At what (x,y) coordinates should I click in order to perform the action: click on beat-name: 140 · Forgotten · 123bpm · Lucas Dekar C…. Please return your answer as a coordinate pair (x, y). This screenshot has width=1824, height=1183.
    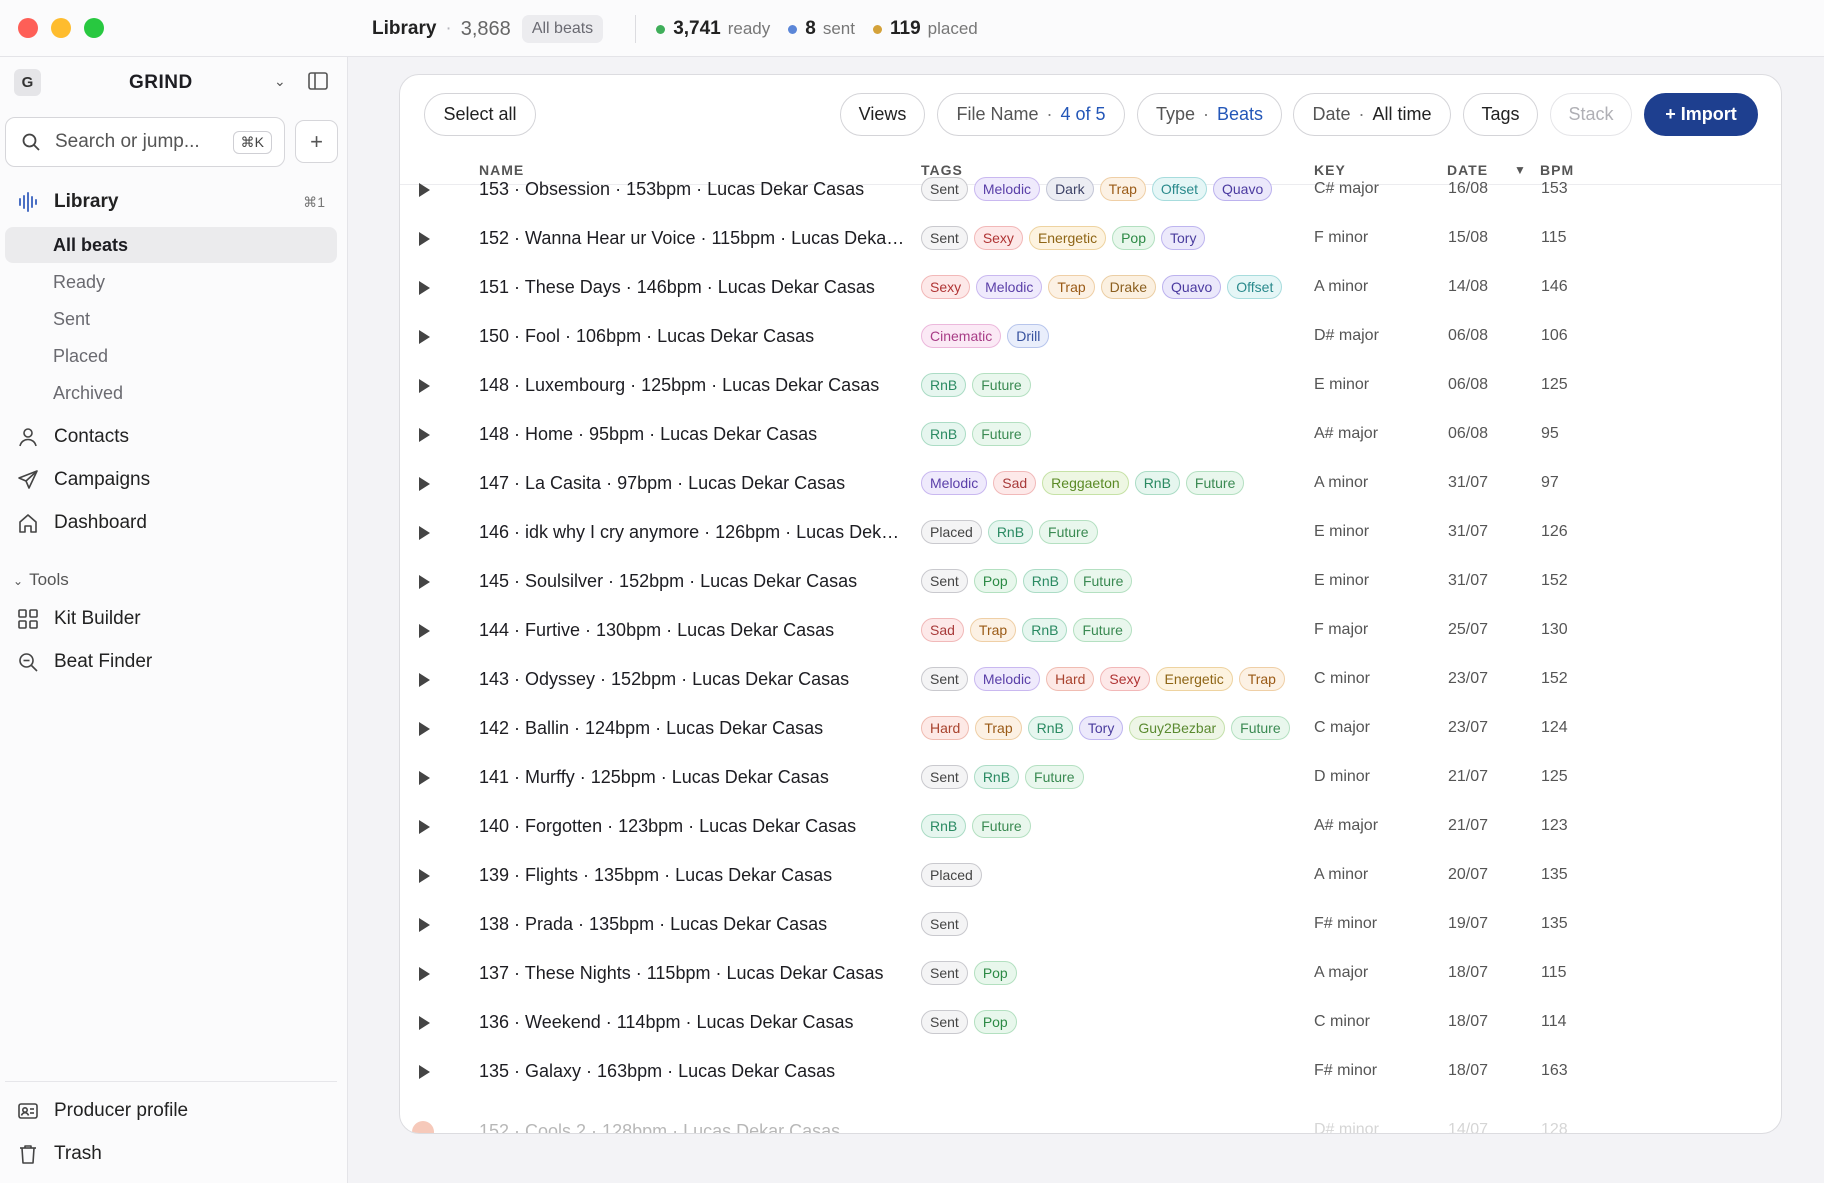
    Looking at the image, I should click on (694, 826).